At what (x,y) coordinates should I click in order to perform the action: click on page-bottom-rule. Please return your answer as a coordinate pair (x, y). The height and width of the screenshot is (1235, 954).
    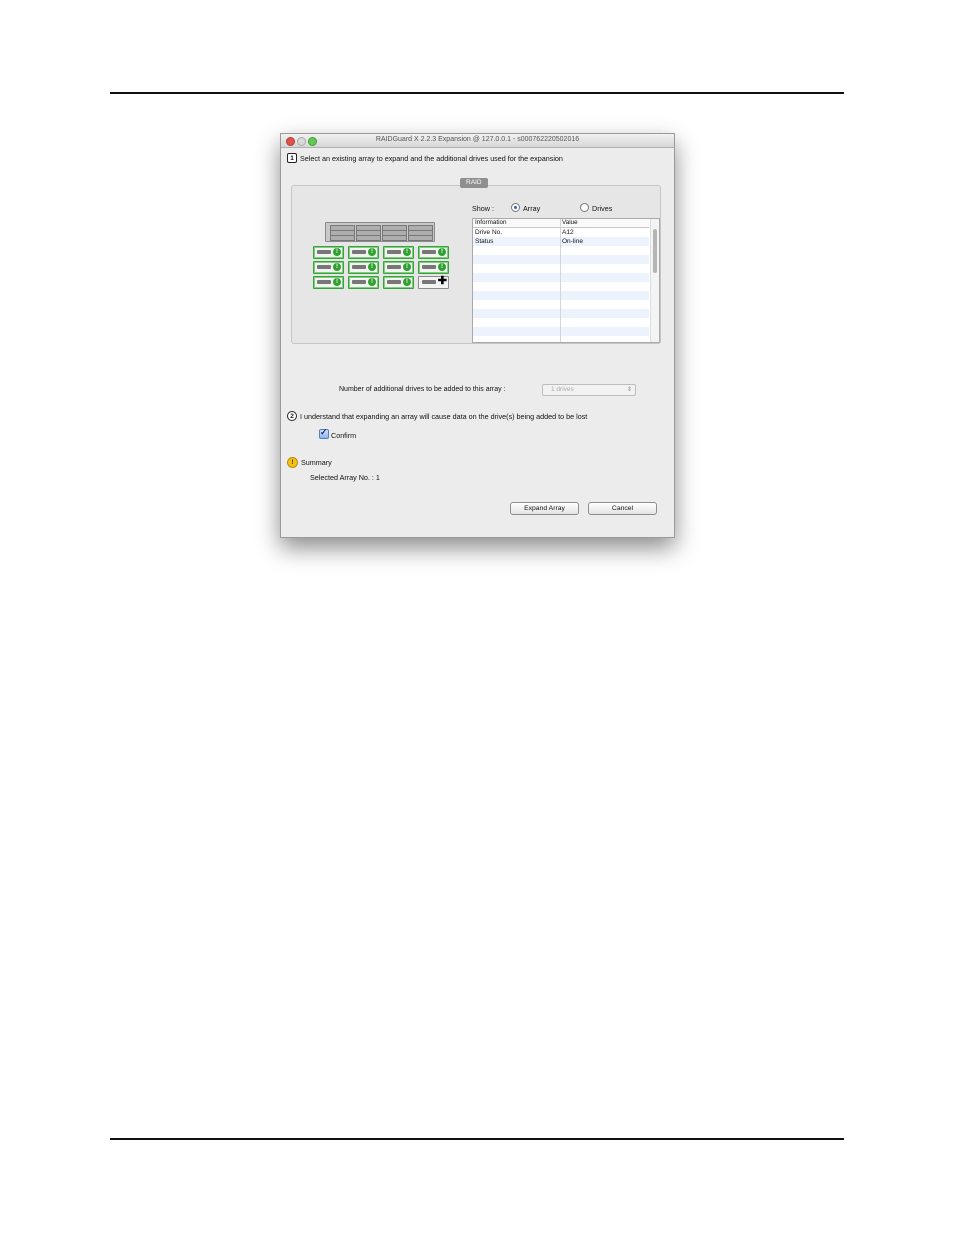
    Looking at the image, I should click on (477, 1139).